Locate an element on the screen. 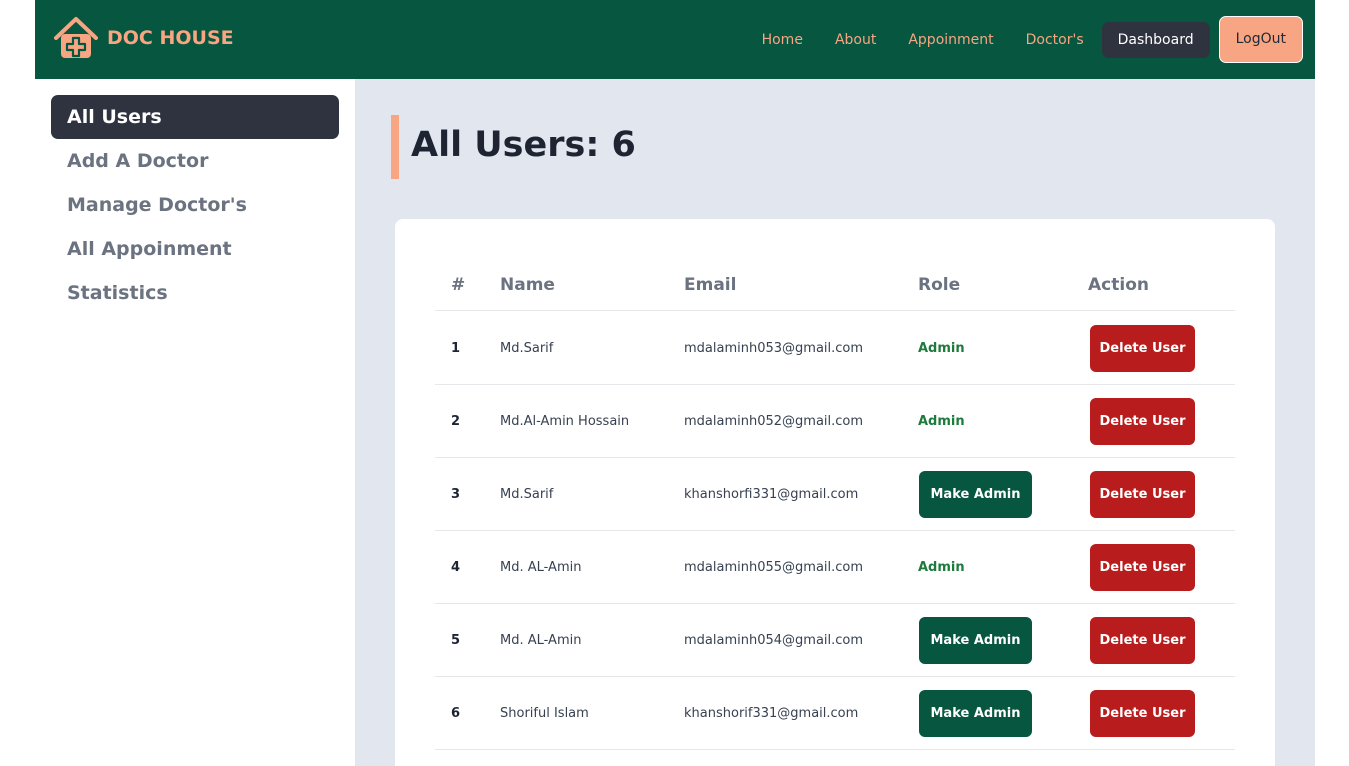 Image resolution: width=1349 pixels, height=766 pixels. title-accent-bar is located at coordinates (395, 147).